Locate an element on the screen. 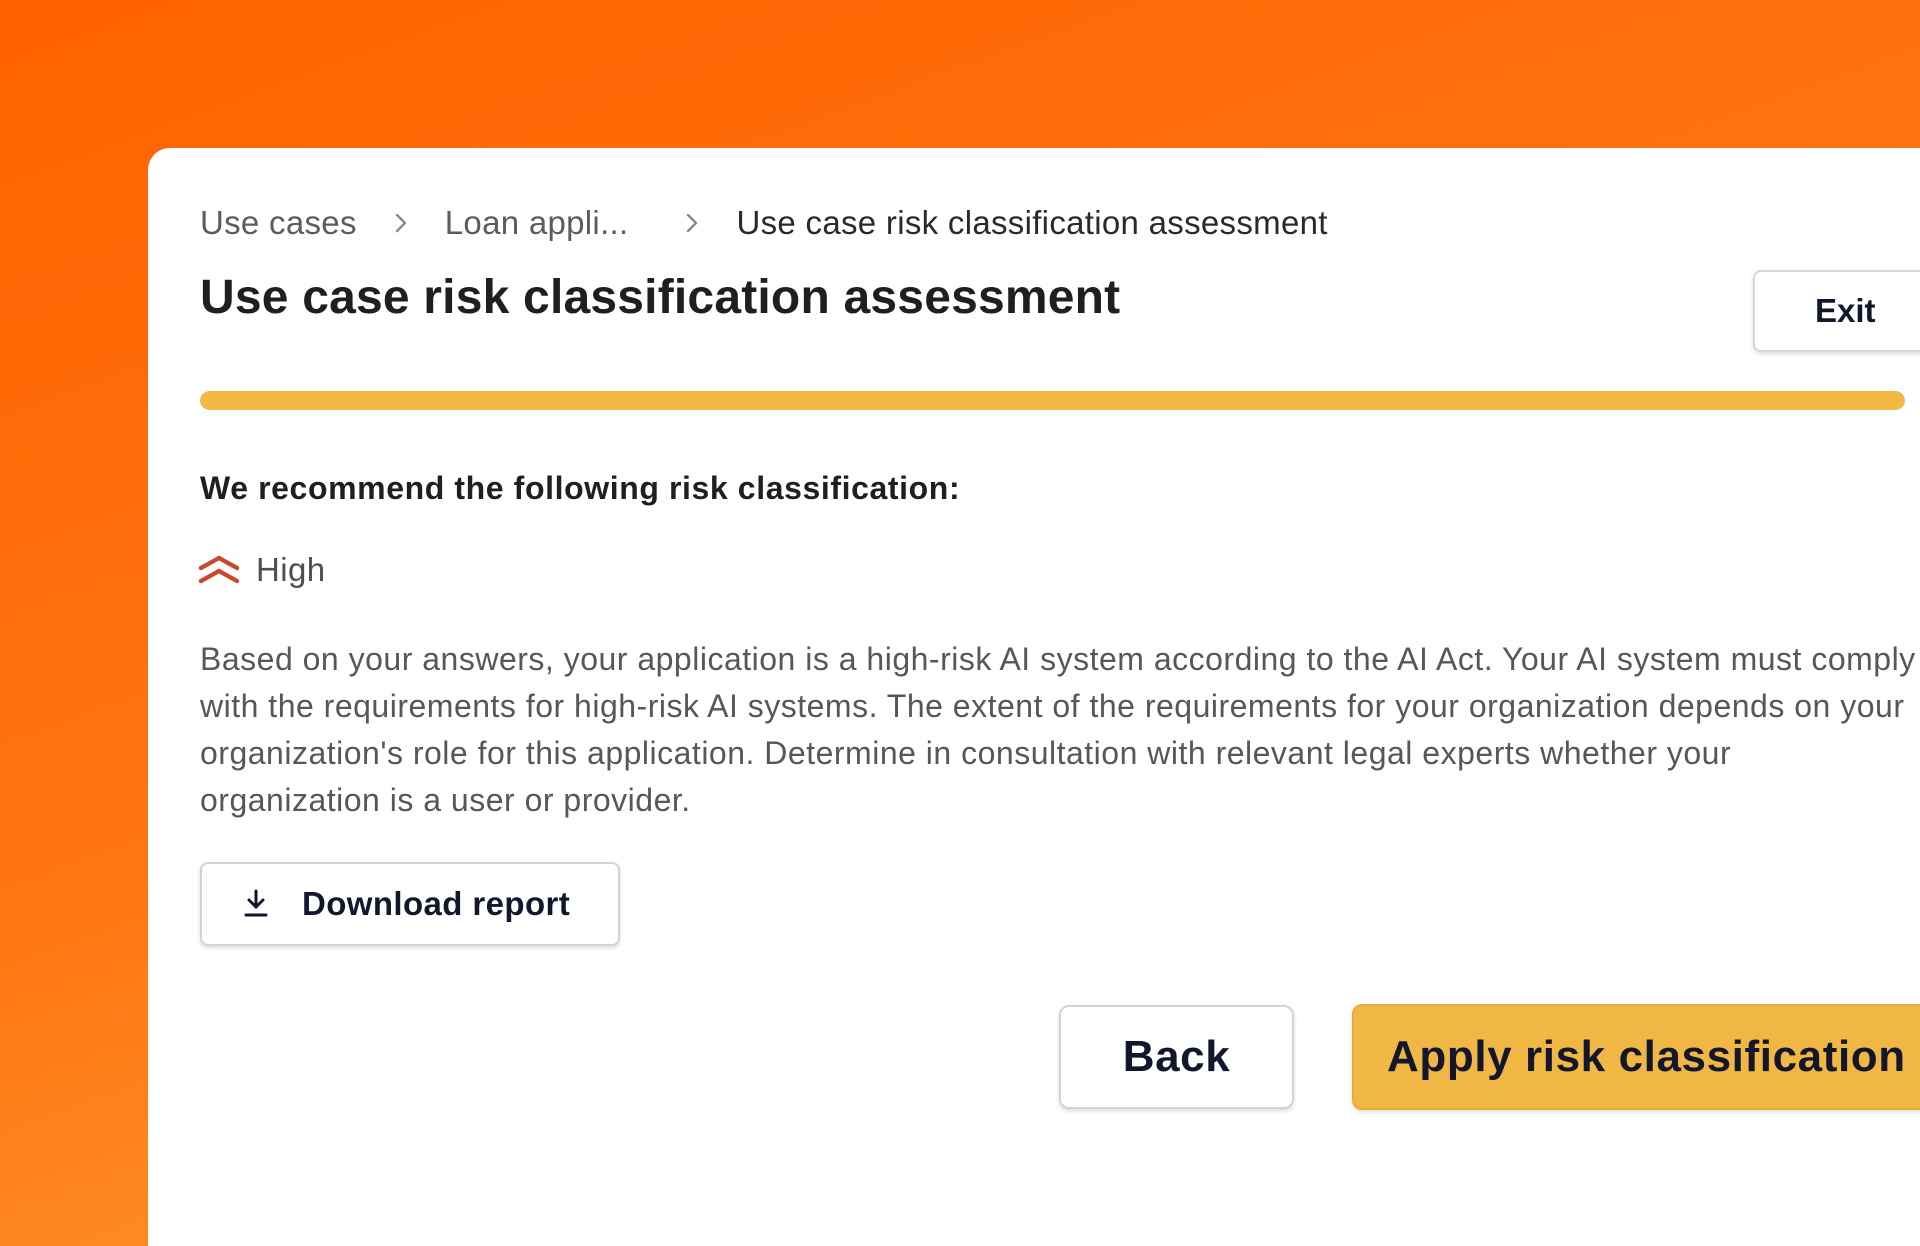 The height and width of the screenshot is (1246, 1920). breadcrumb-item-current: Use case risk classification assessment is located at coordinates (1032, 222).